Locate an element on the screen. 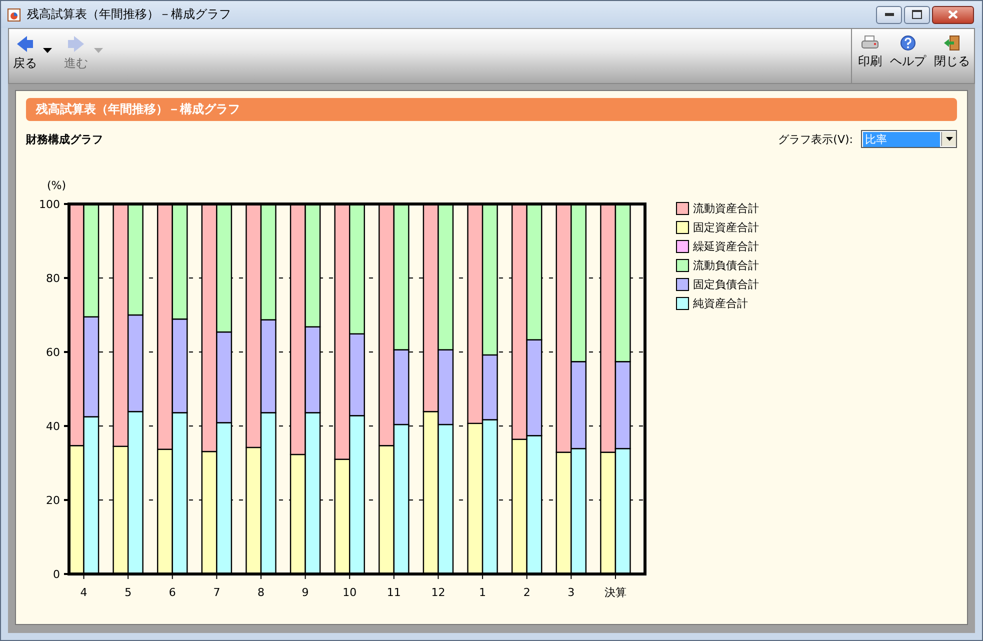 Image resolution: width=983 pixels, height=641 pixels. minimize-button is located at coordinates (889, 15).